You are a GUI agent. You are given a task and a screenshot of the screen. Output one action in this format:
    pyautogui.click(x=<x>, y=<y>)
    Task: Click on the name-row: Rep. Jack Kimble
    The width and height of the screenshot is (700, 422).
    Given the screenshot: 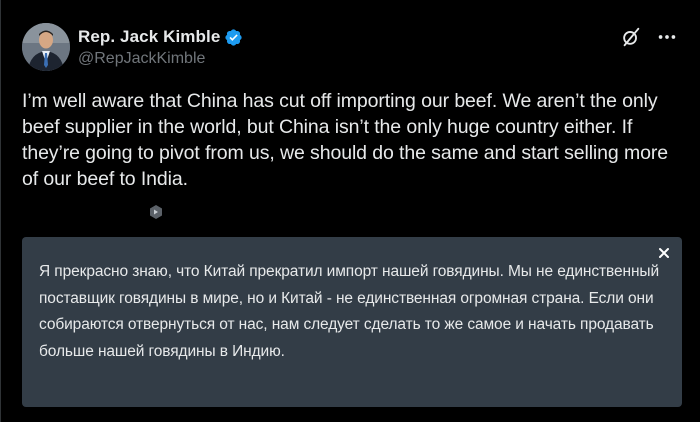 What is the action you would take?
    pyautogui.click(x=160, y=37)
    